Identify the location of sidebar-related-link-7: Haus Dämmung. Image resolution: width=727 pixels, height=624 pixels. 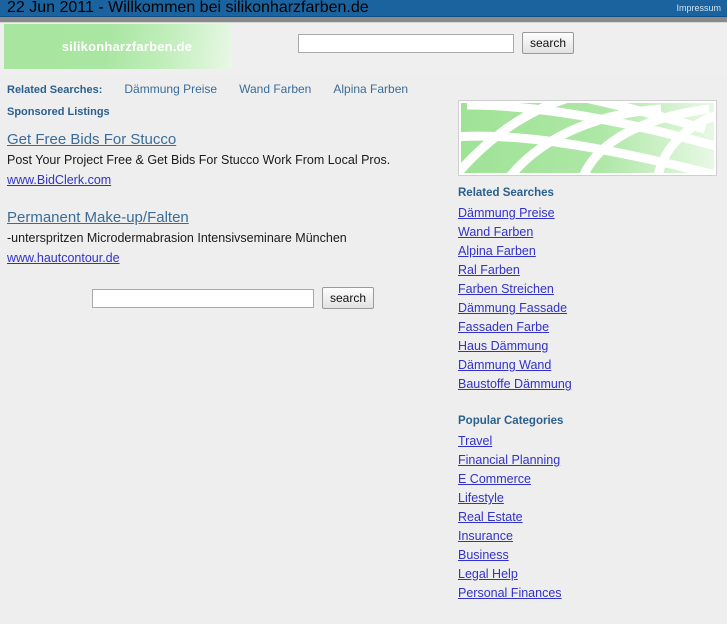
(503, 346).